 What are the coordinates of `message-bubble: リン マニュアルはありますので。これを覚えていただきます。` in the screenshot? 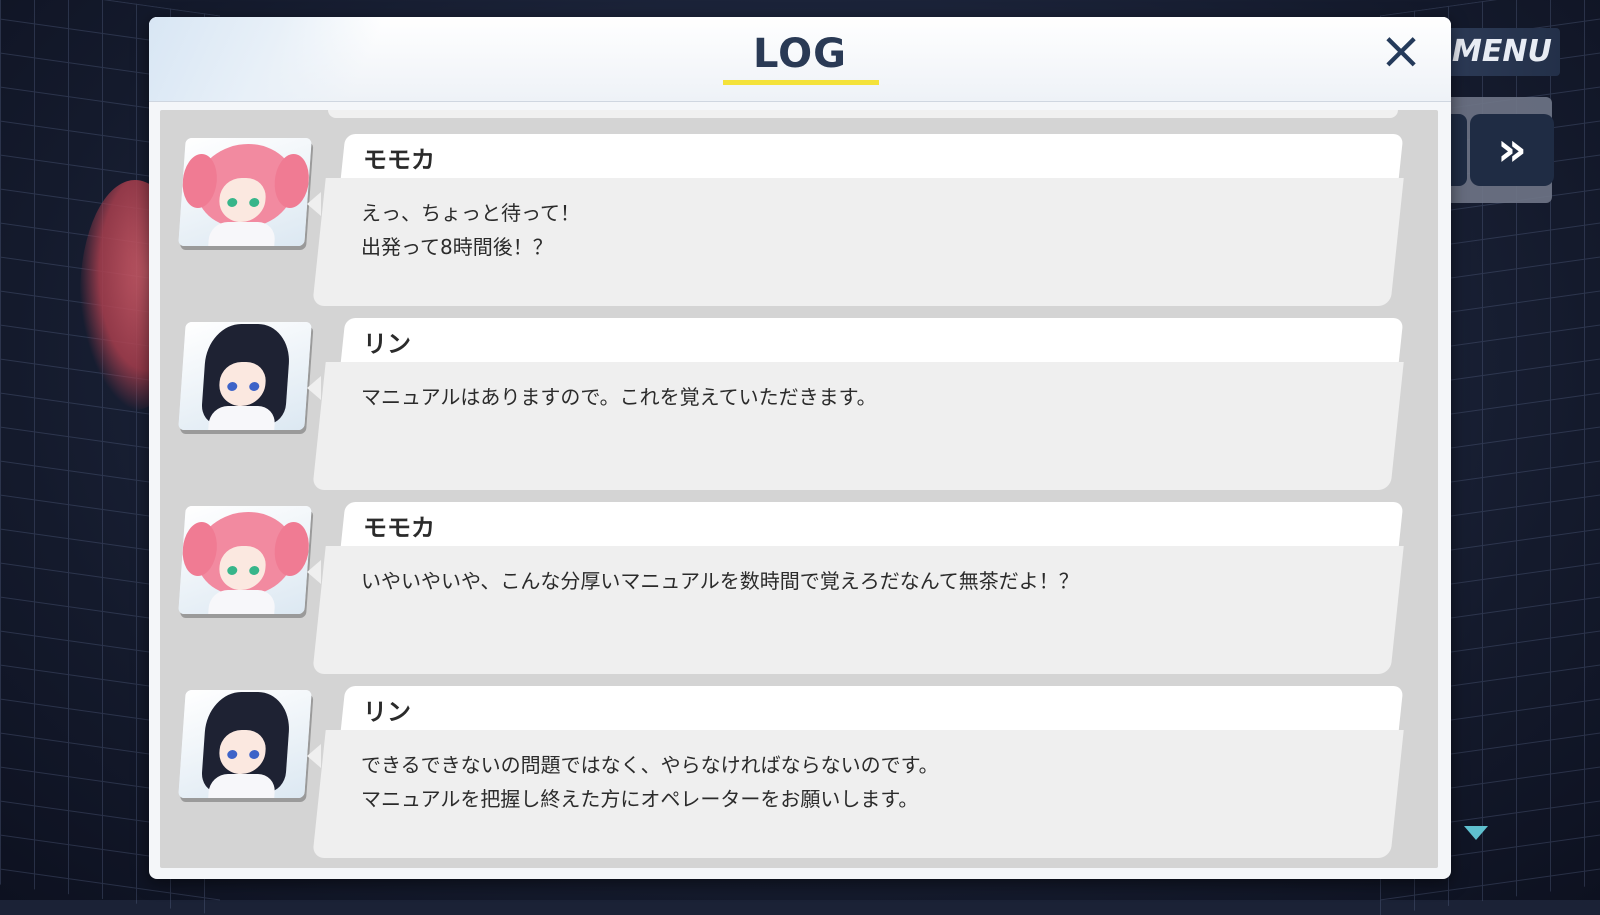 It's located at (855, 405).